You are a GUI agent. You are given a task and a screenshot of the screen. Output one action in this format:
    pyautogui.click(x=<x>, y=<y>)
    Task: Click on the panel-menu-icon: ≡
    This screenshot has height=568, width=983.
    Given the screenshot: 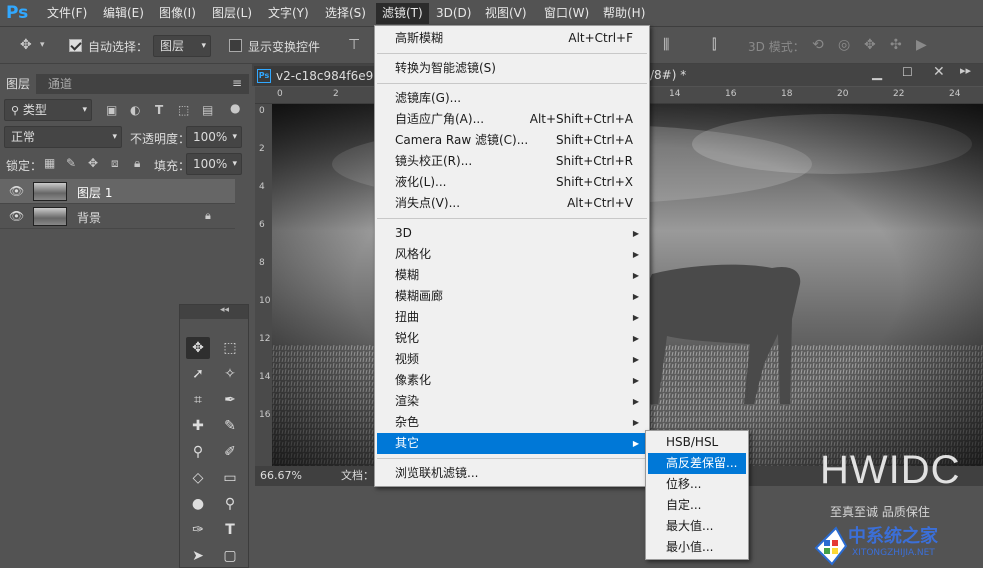 What is the action you would take?
    pyautogui.click(x=237, y=83)
    